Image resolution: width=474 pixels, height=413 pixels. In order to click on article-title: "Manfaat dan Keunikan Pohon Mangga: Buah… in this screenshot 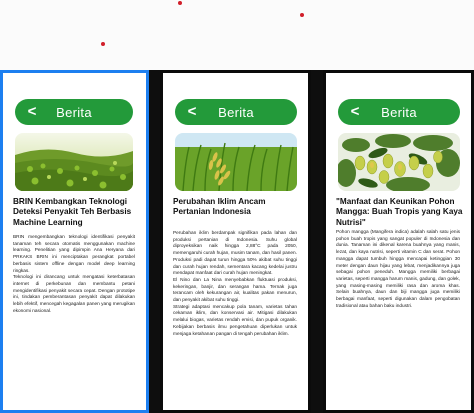, I will do `click(399, 212)`.